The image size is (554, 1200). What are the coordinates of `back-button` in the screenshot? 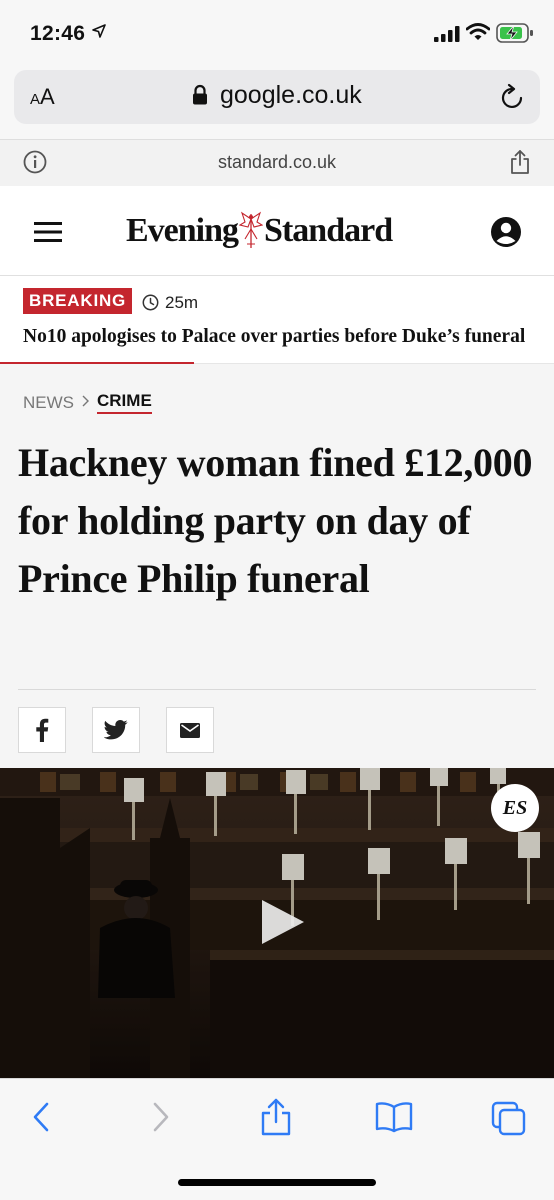 It's located at (41, 1119).